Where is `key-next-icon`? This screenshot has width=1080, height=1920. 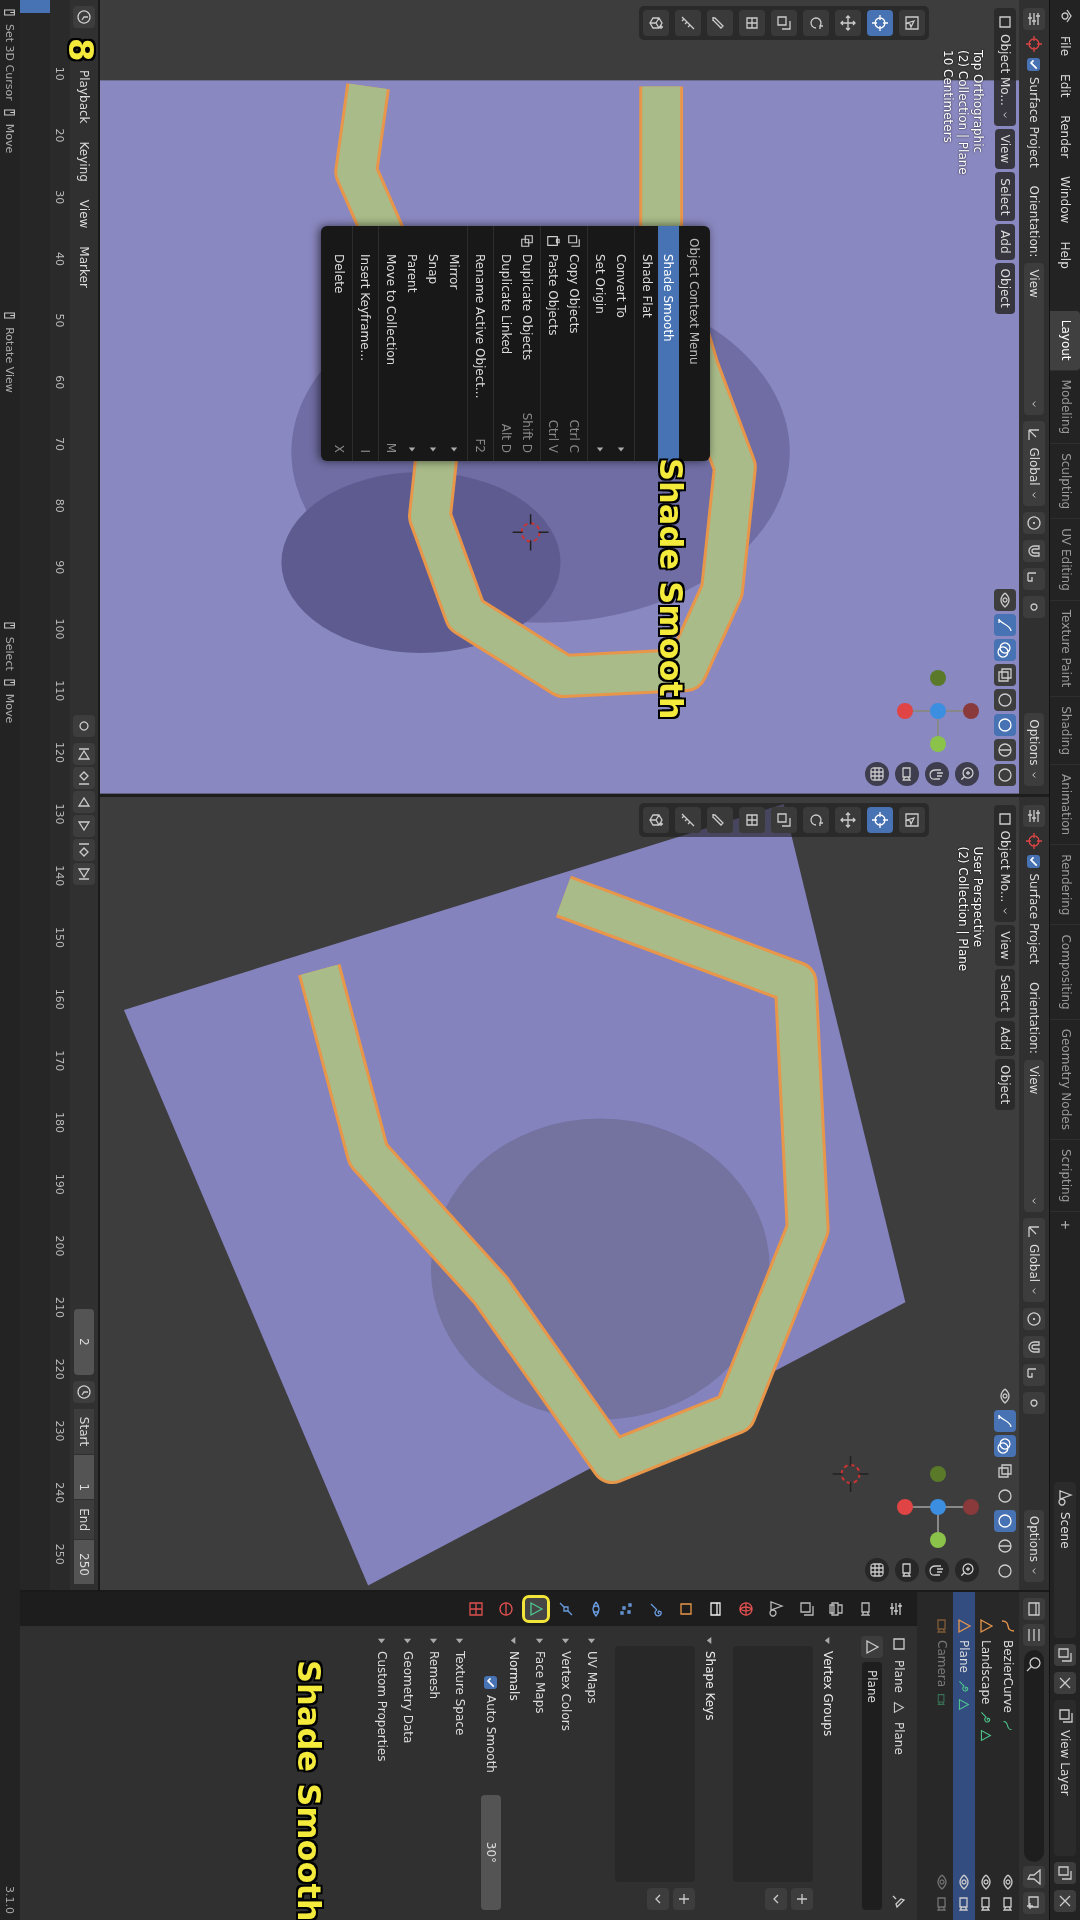 key-next-icon is located at coordinates (84, 850).